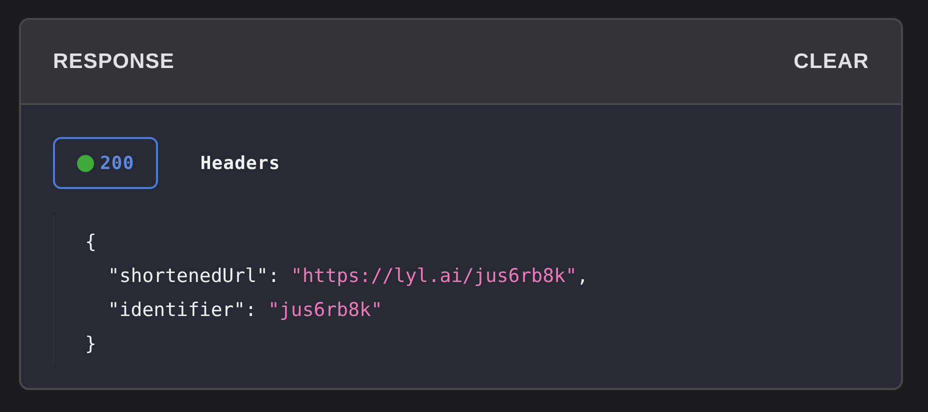 The width and height of the screenshot is (928, 412). Describe the element at coordinates (105, 163) in the screenshot. I see `status-tab: 200` at that location.